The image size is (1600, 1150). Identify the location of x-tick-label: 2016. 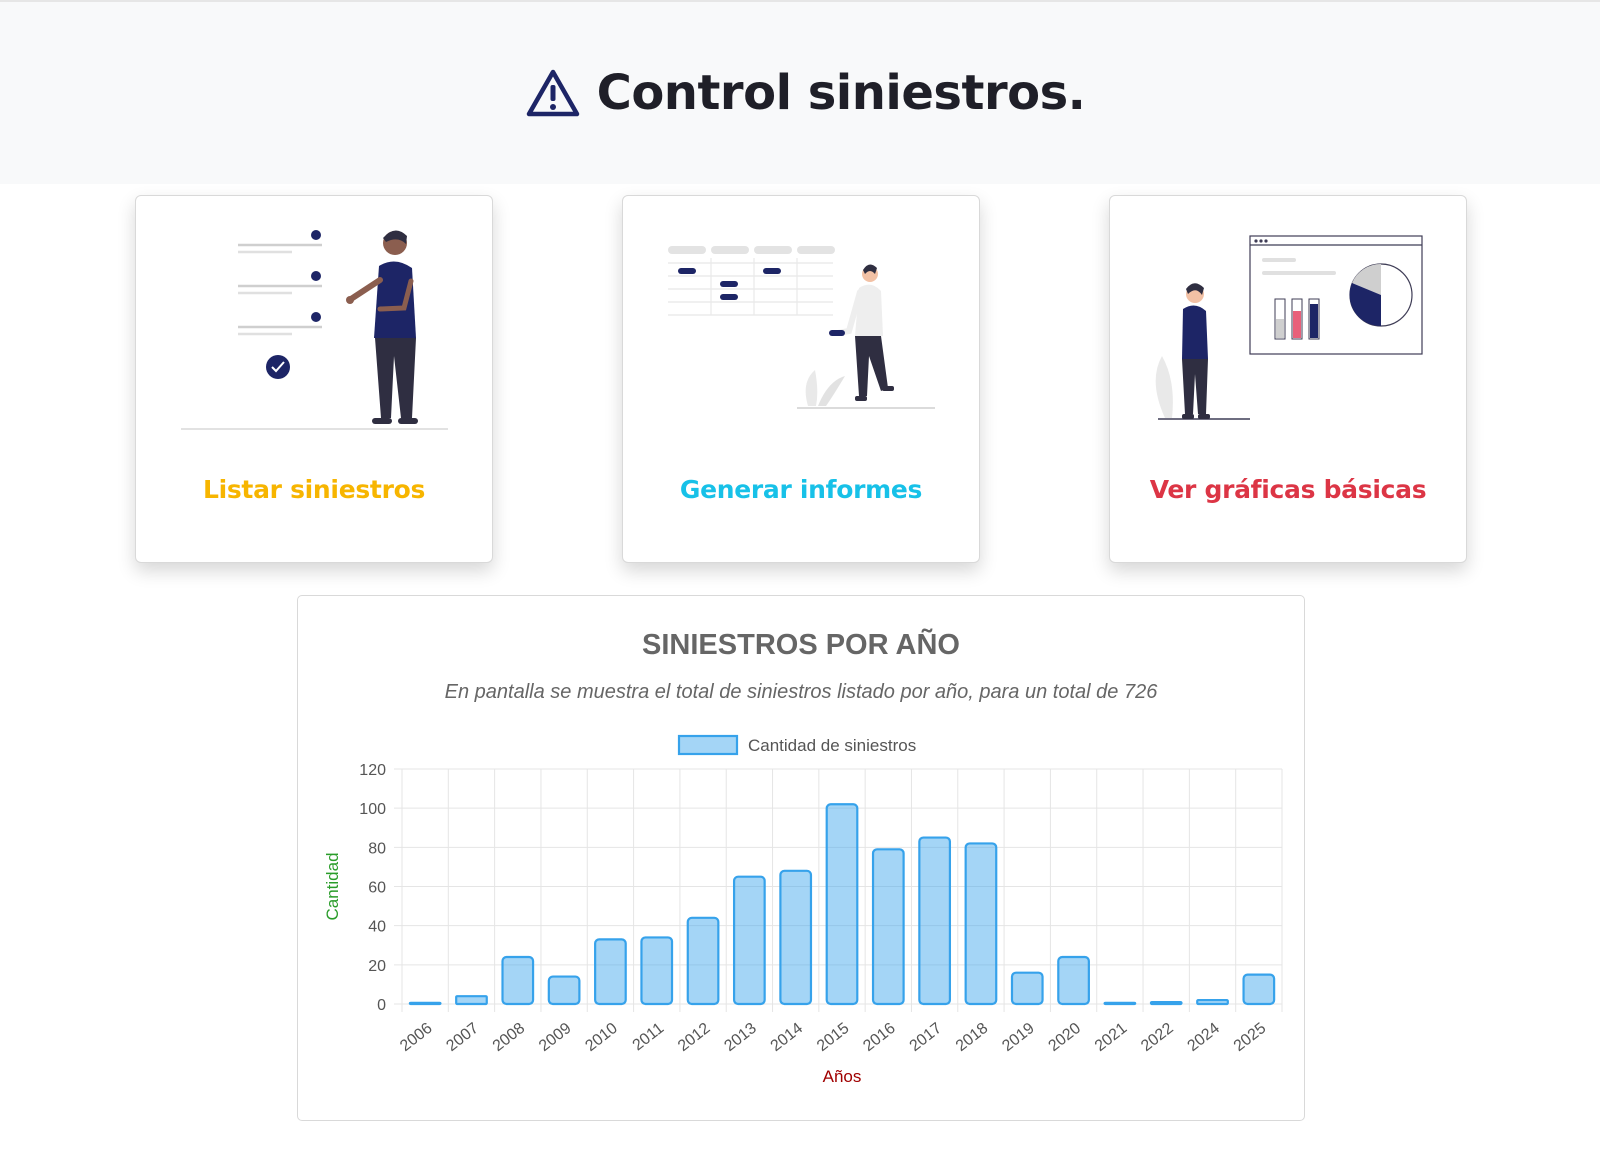
(879, 1037).